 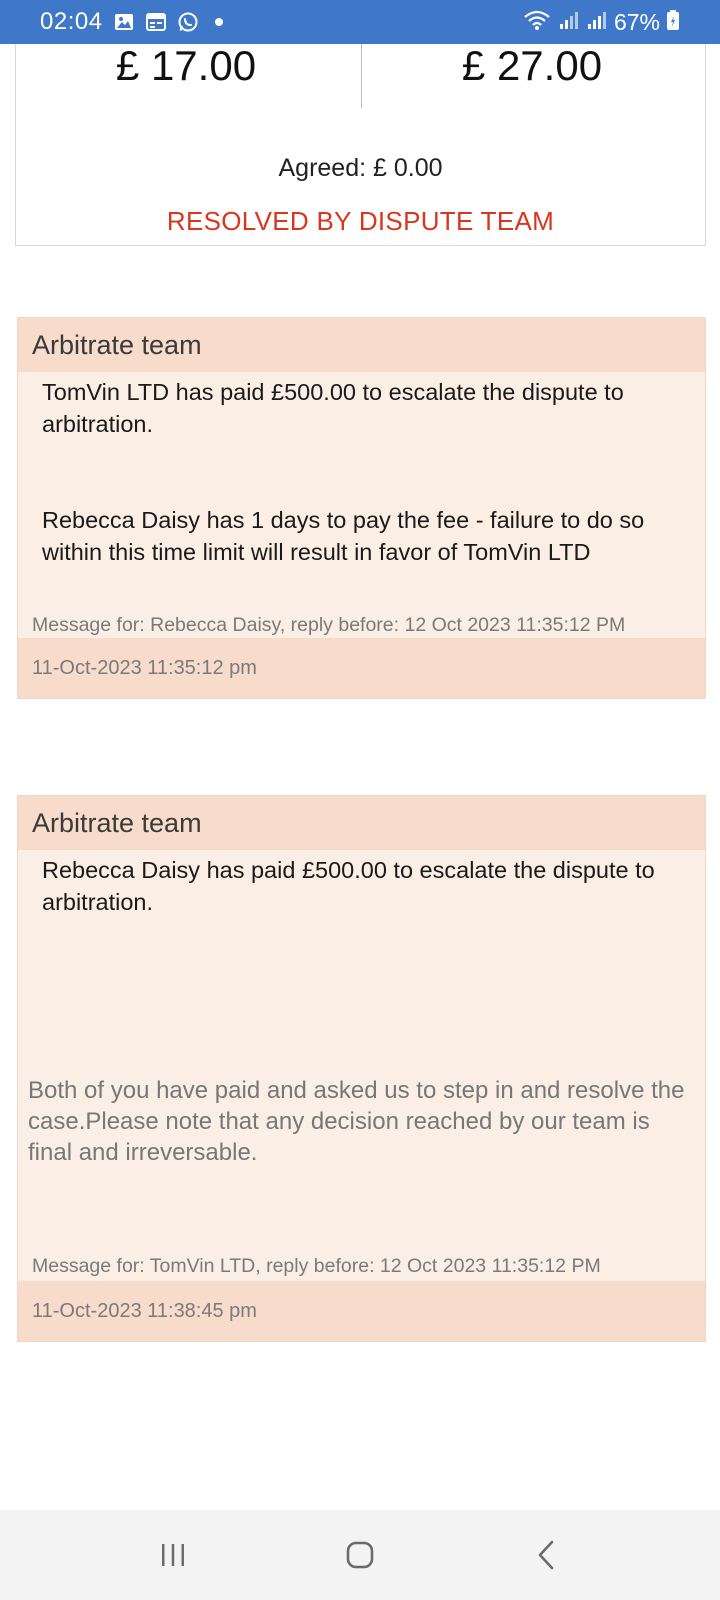 I want to click on status-bar: 02:04 67%, so click(x=360, y=22).